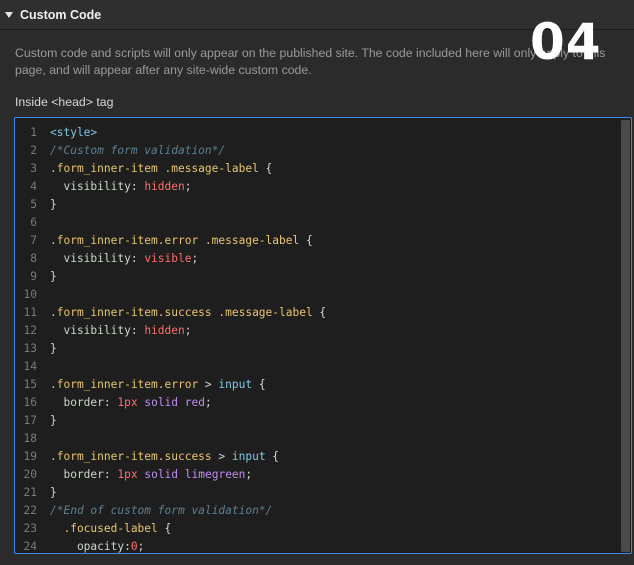  I want to click on code-line: 15 .form_inner-item.error > input {, so click(317, 385).